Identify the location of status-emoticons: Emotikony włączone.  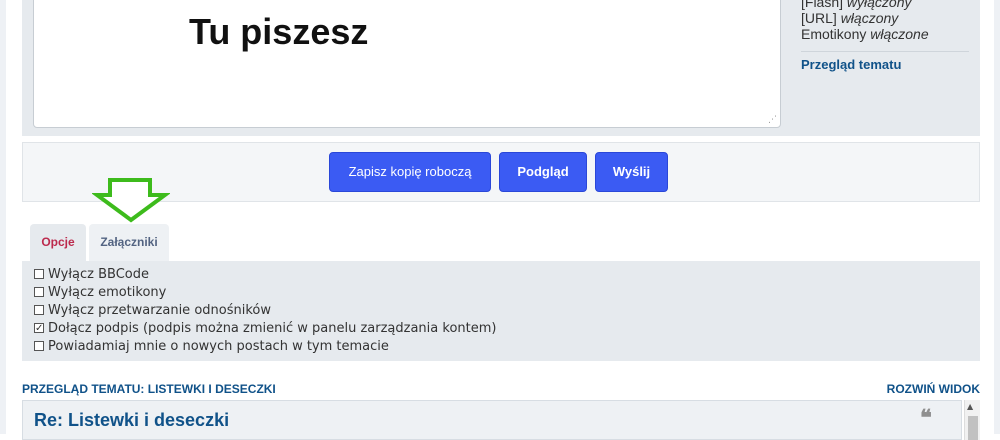
(885, 34).